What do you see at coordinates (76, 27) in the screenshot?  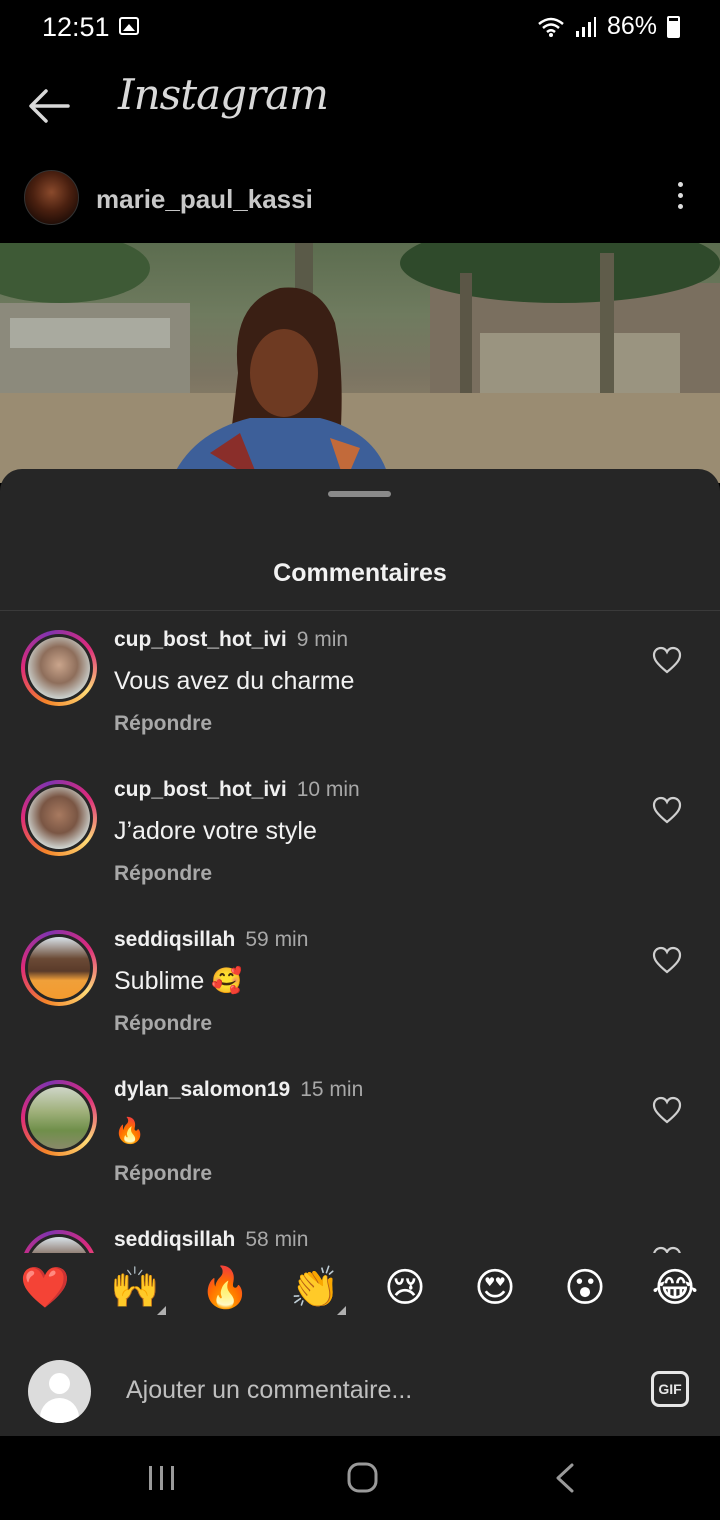 I see `status-time: 12:51` at bounding box center [76, 27].